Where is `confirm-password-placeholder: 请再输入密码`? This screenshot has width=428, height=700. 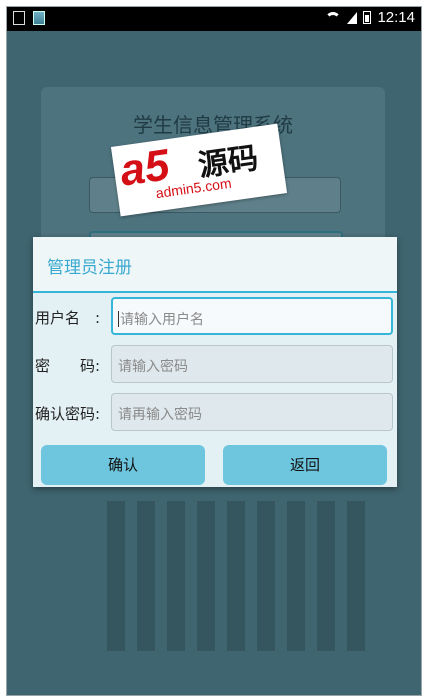
confirm-password-placeholder: 请再输入密码 is located at coordinates (160, 415).